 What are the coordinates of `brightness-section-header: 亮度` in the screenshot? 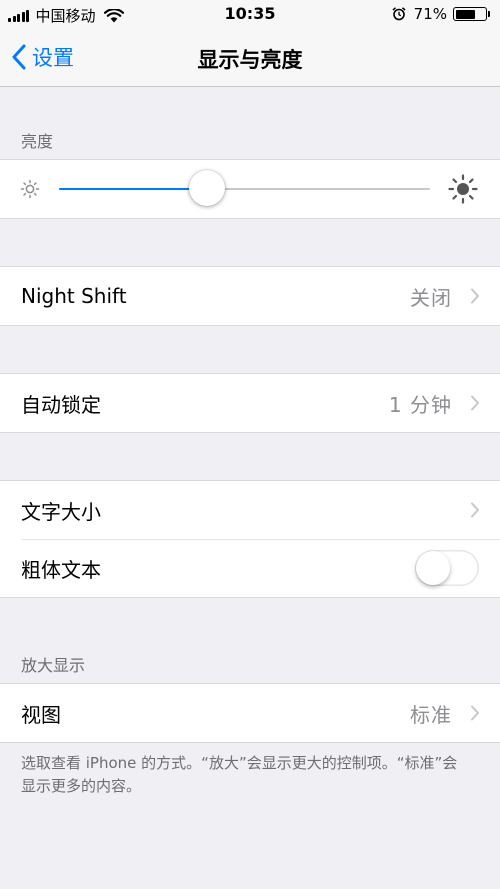 It's located at (37, 141).